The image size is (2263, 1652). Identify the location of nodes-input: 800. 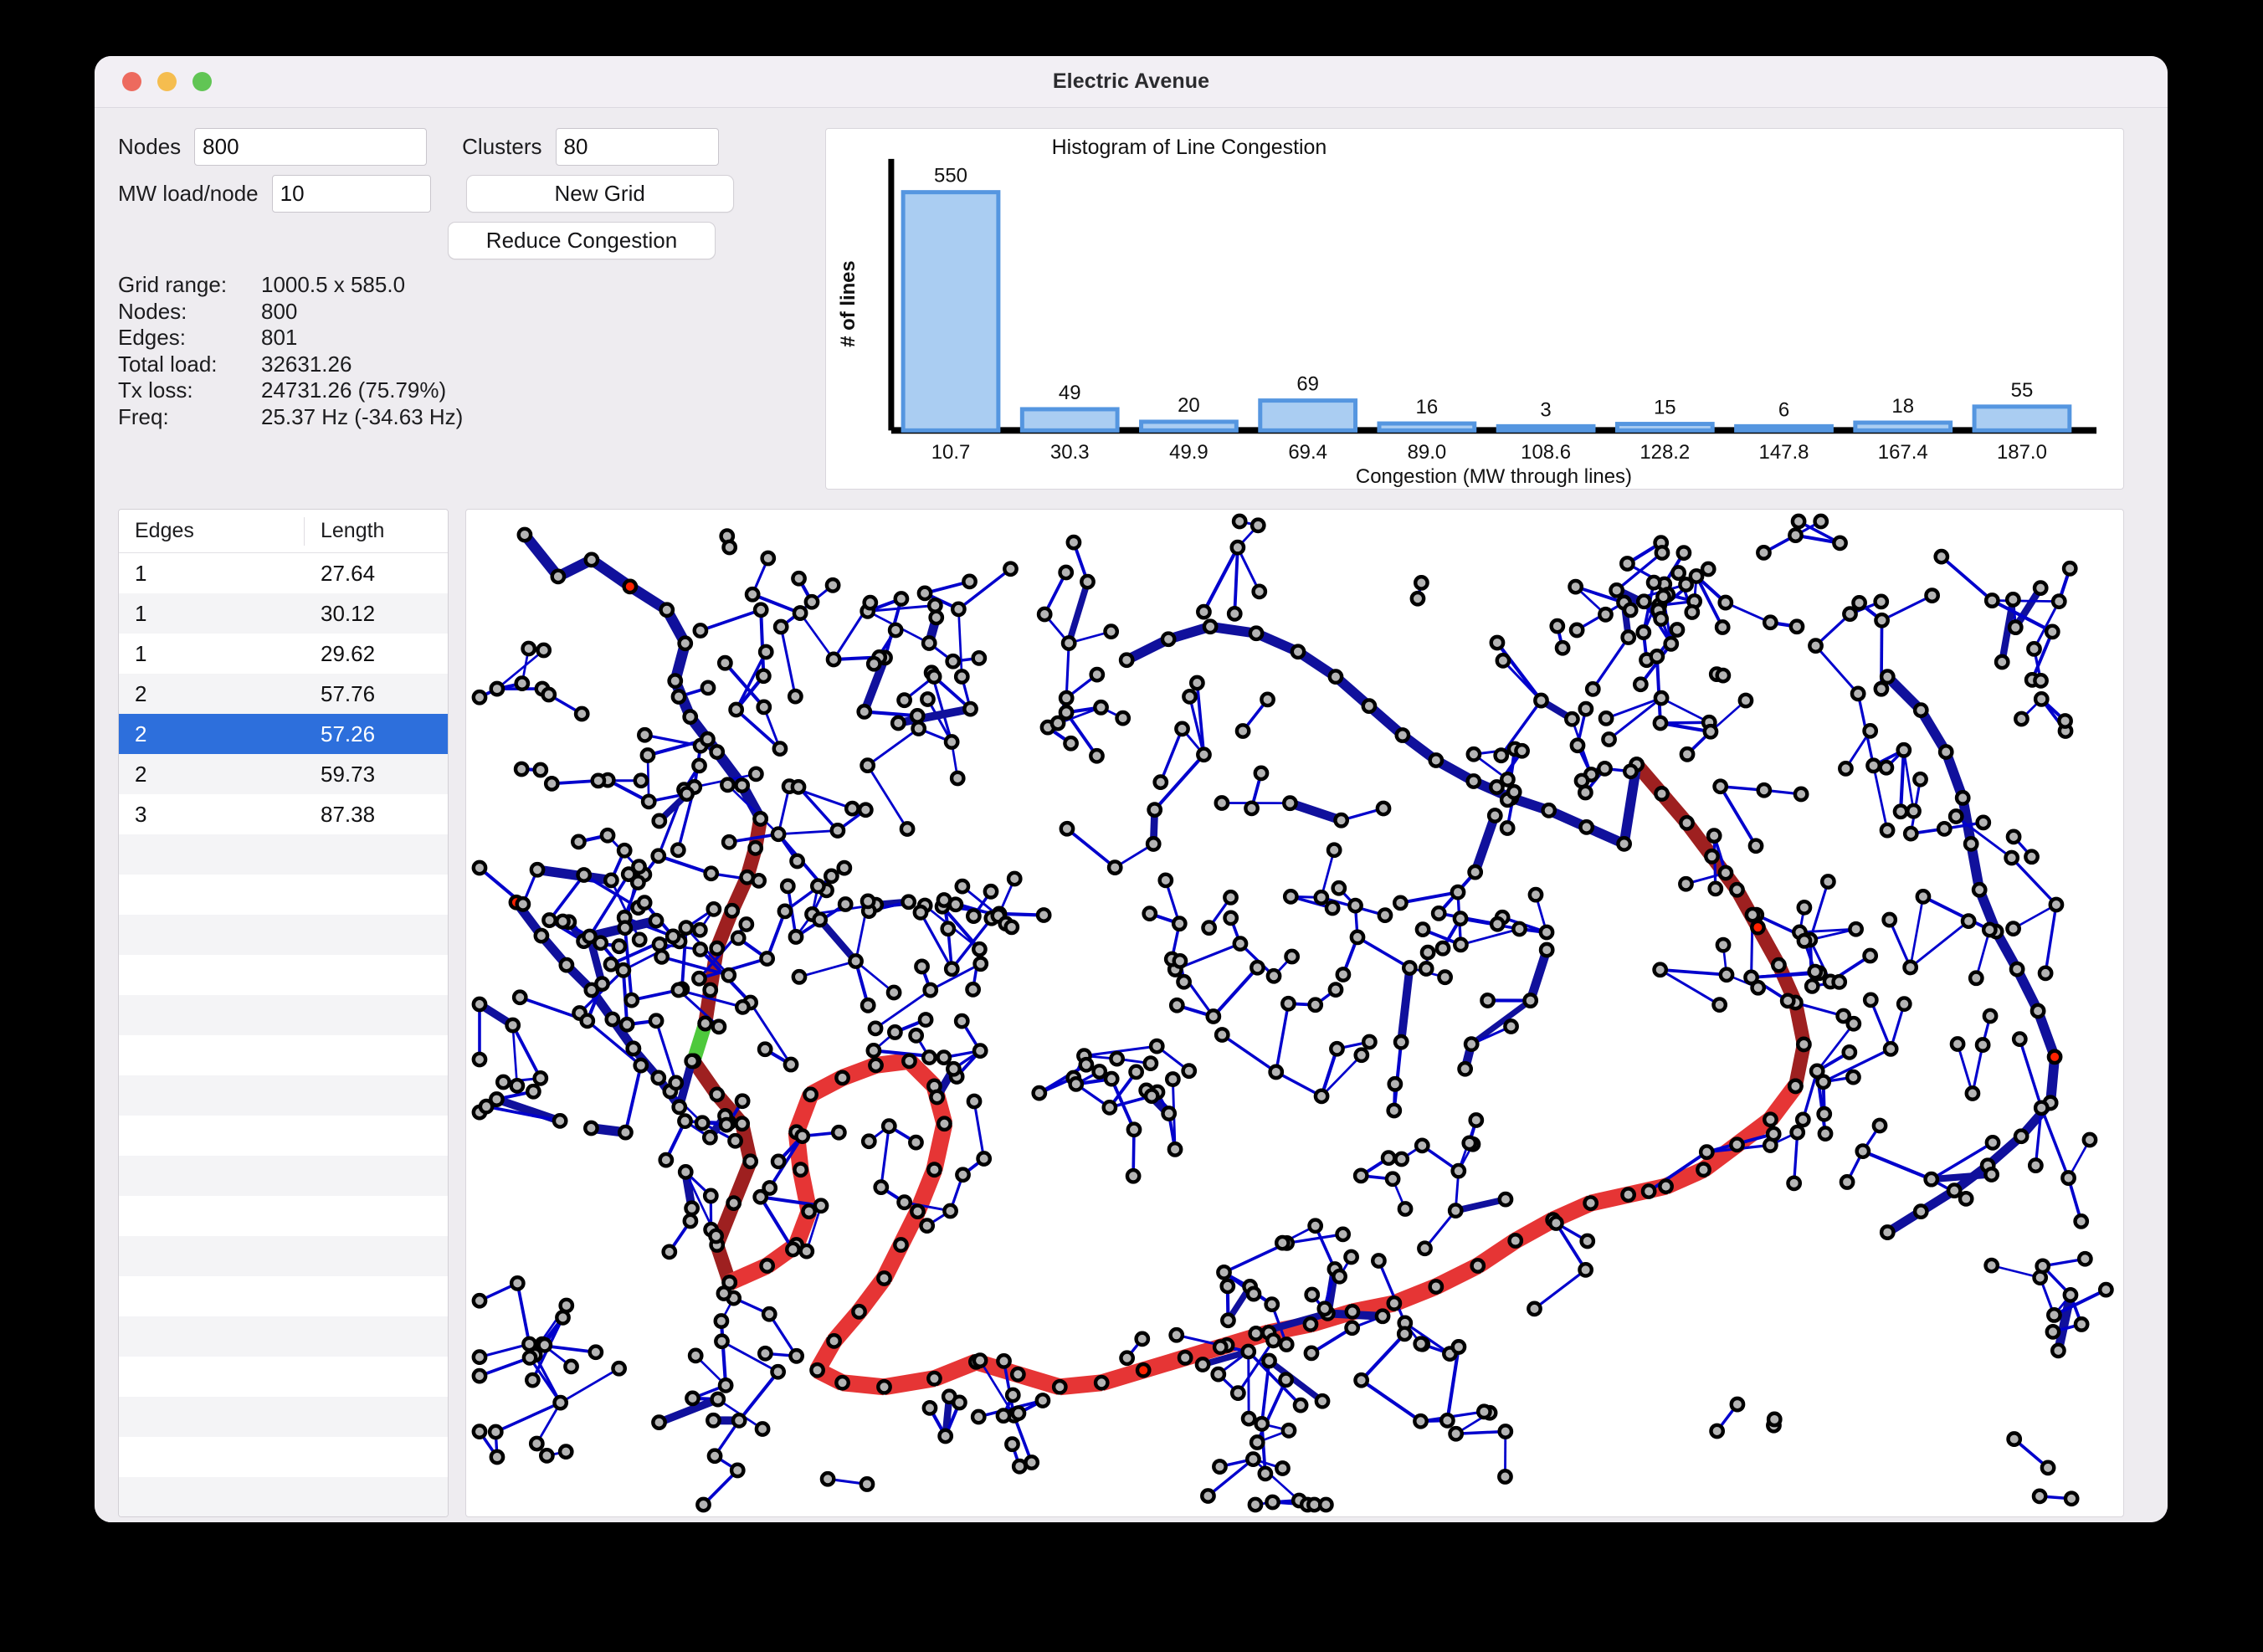
(311, 147).